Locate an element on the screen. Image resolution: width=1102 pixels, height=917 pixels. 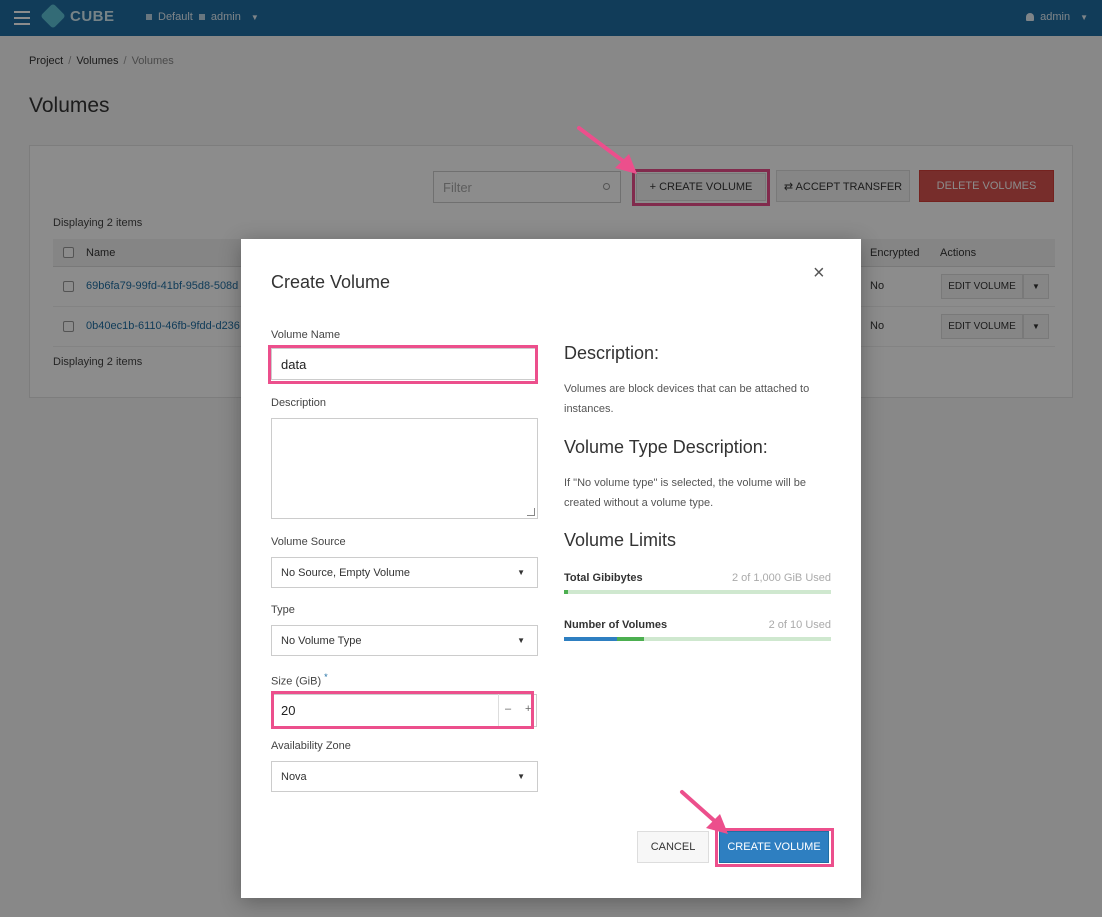
modal-title: Create Volume is located at coordinates (331, 282).